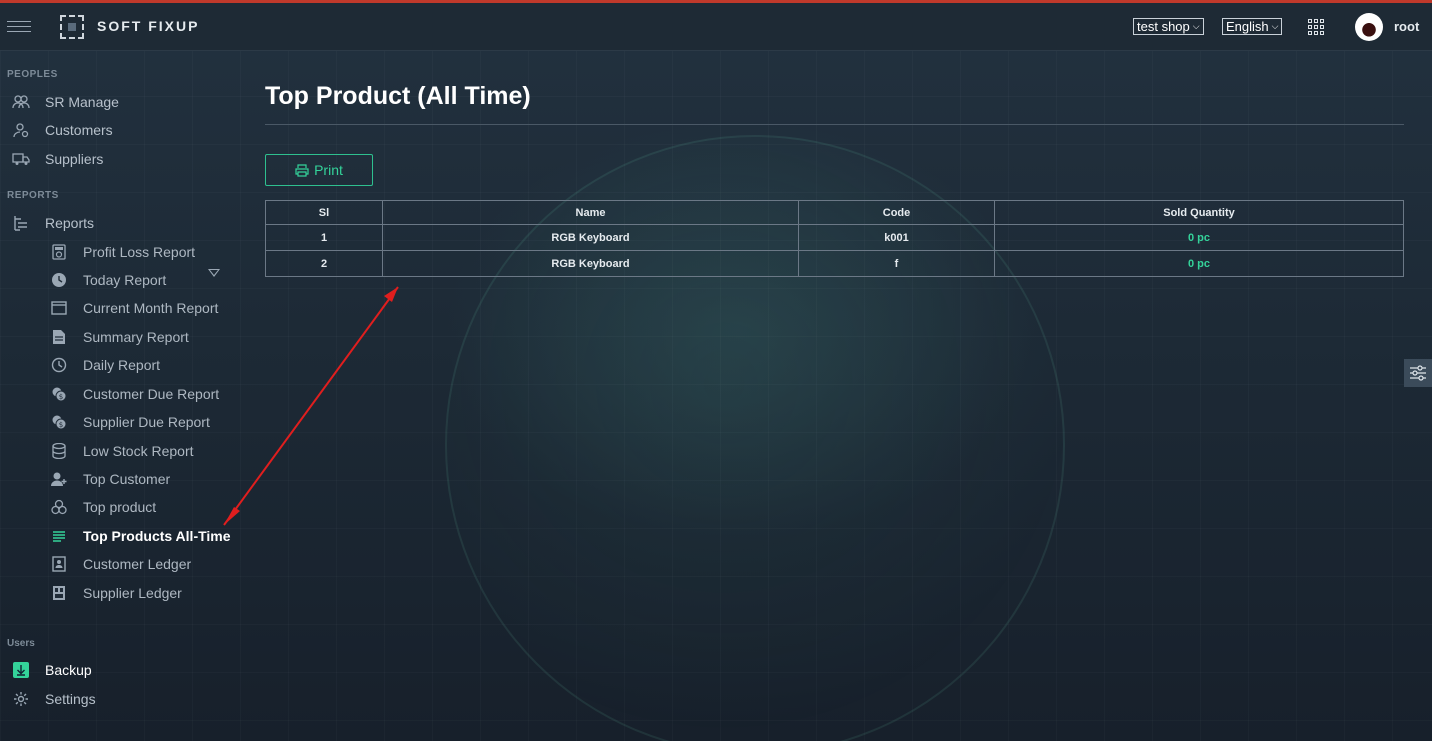 Image resolution: width=1432 pixels, height=741 pixels. I want to click on annotation-arrowhead-top, so click(391, 294).